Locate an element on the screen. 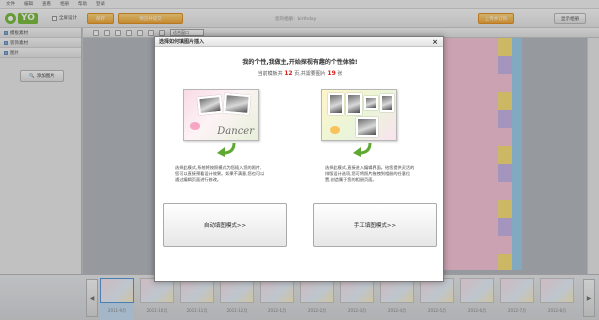  auto-card-title: Dancer is located at coordinates (235, 131).